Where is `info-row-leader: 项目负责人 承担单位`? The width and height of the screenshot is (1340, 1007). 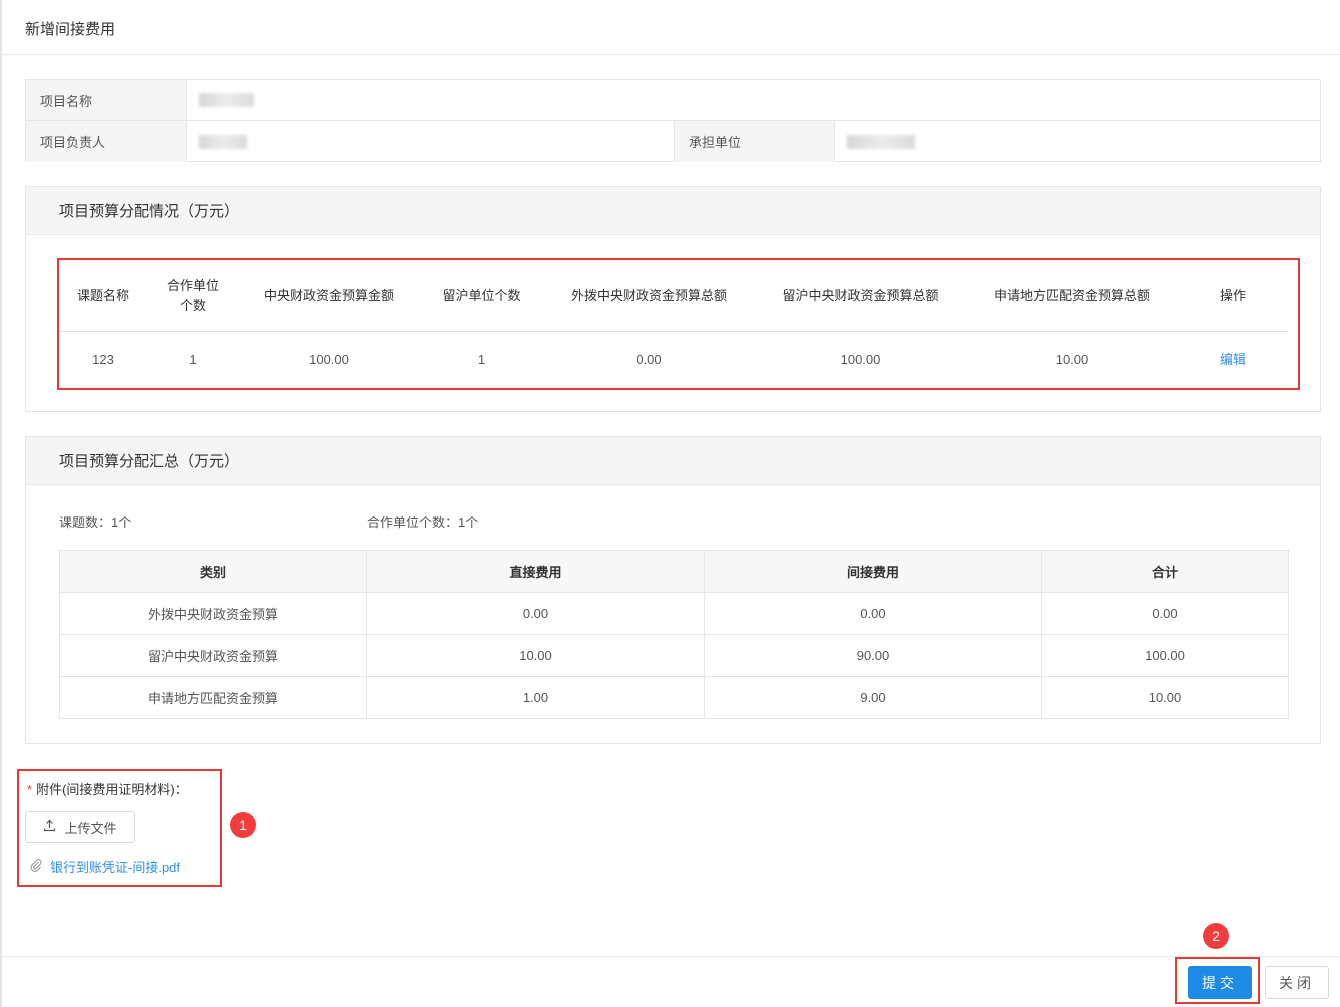
info-row-leader: 项目负责人 承担单位 is located at coordinates (673, 141).